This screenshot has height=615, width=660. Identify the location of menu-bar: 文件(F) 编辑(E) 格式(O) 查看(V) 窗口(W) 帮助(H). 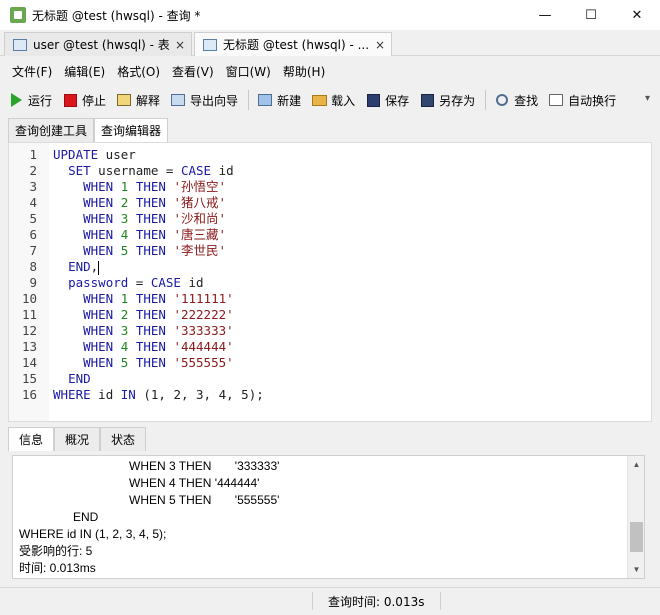
(330, 71).